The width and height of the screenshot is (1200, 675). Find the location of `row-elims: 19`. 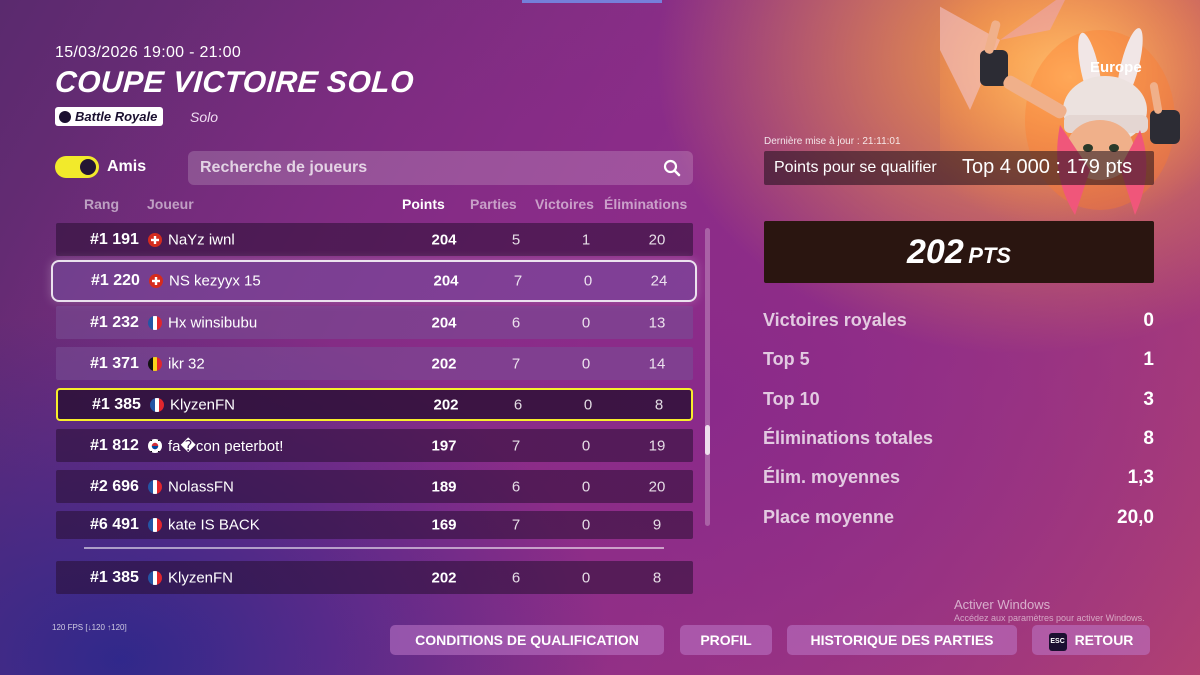

row-elims: 19 is located at coordinates (657, 445).